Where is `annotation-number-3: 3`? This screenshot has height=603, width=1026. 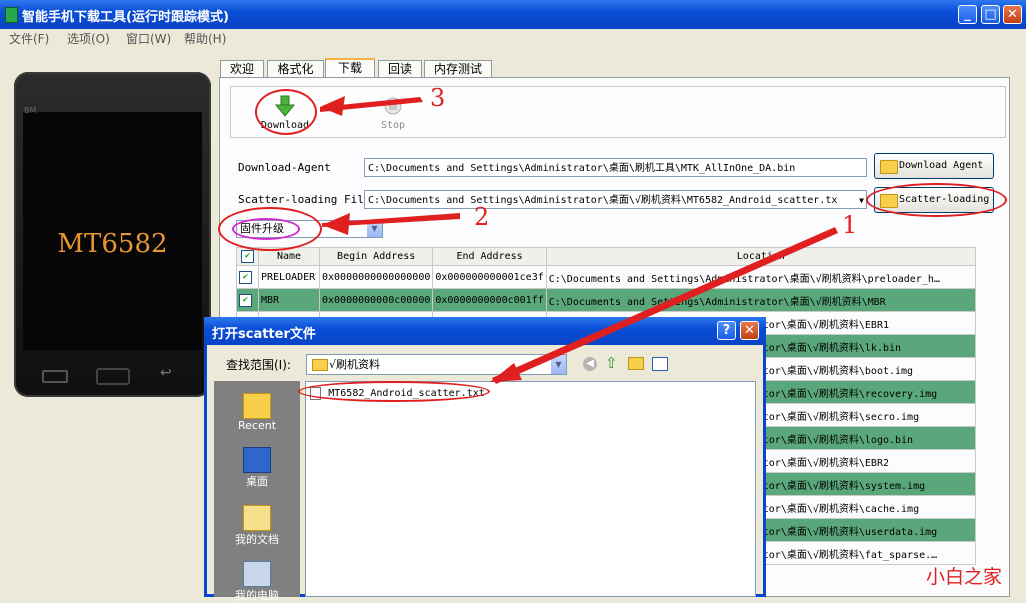 annotation-number-3: 3 is located at coordinates (438, 98).